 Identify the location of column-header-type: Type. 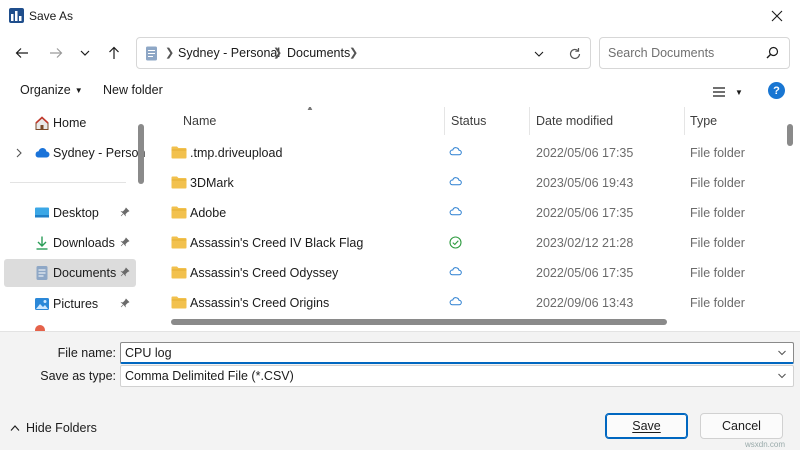
(703, 121).